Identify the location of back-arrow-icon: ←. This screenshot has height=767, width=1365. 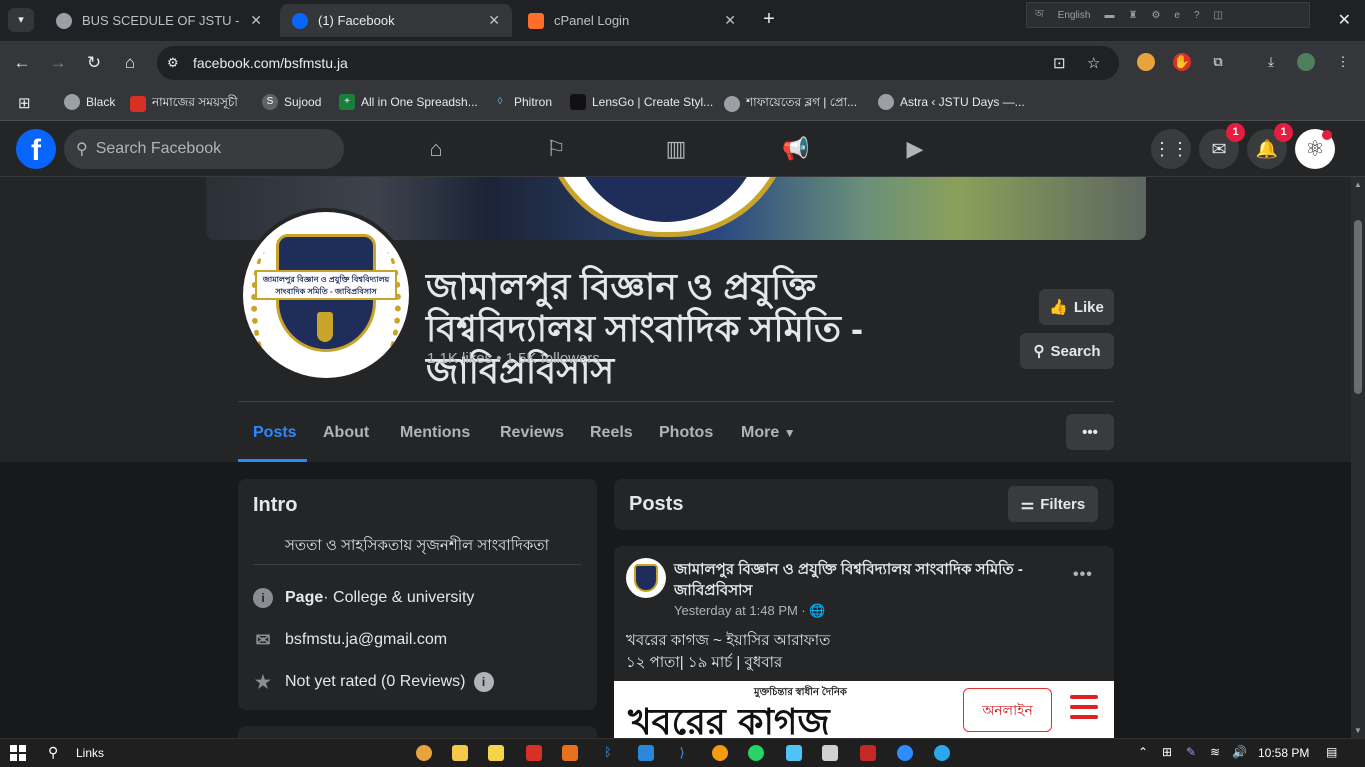
(22, 63).